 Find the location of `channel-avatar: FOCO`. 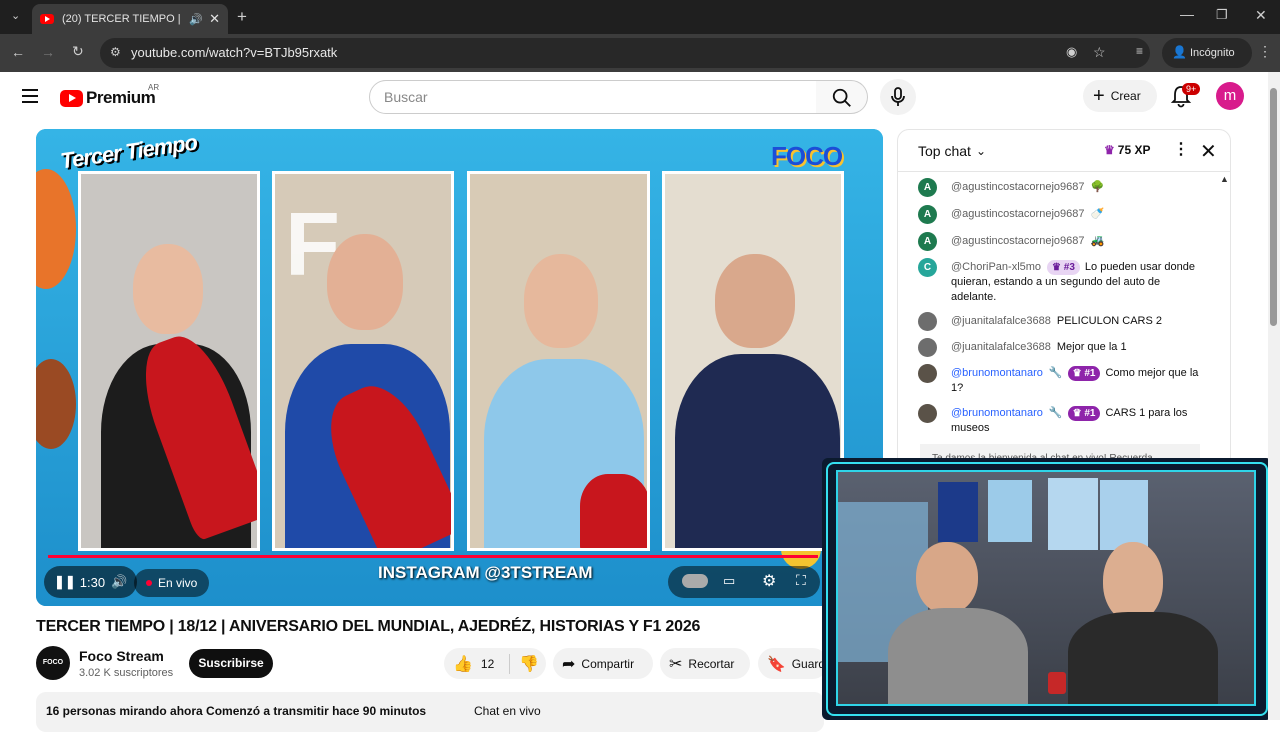

channel-avatar: FOCO is located at coordinates (53, 663).